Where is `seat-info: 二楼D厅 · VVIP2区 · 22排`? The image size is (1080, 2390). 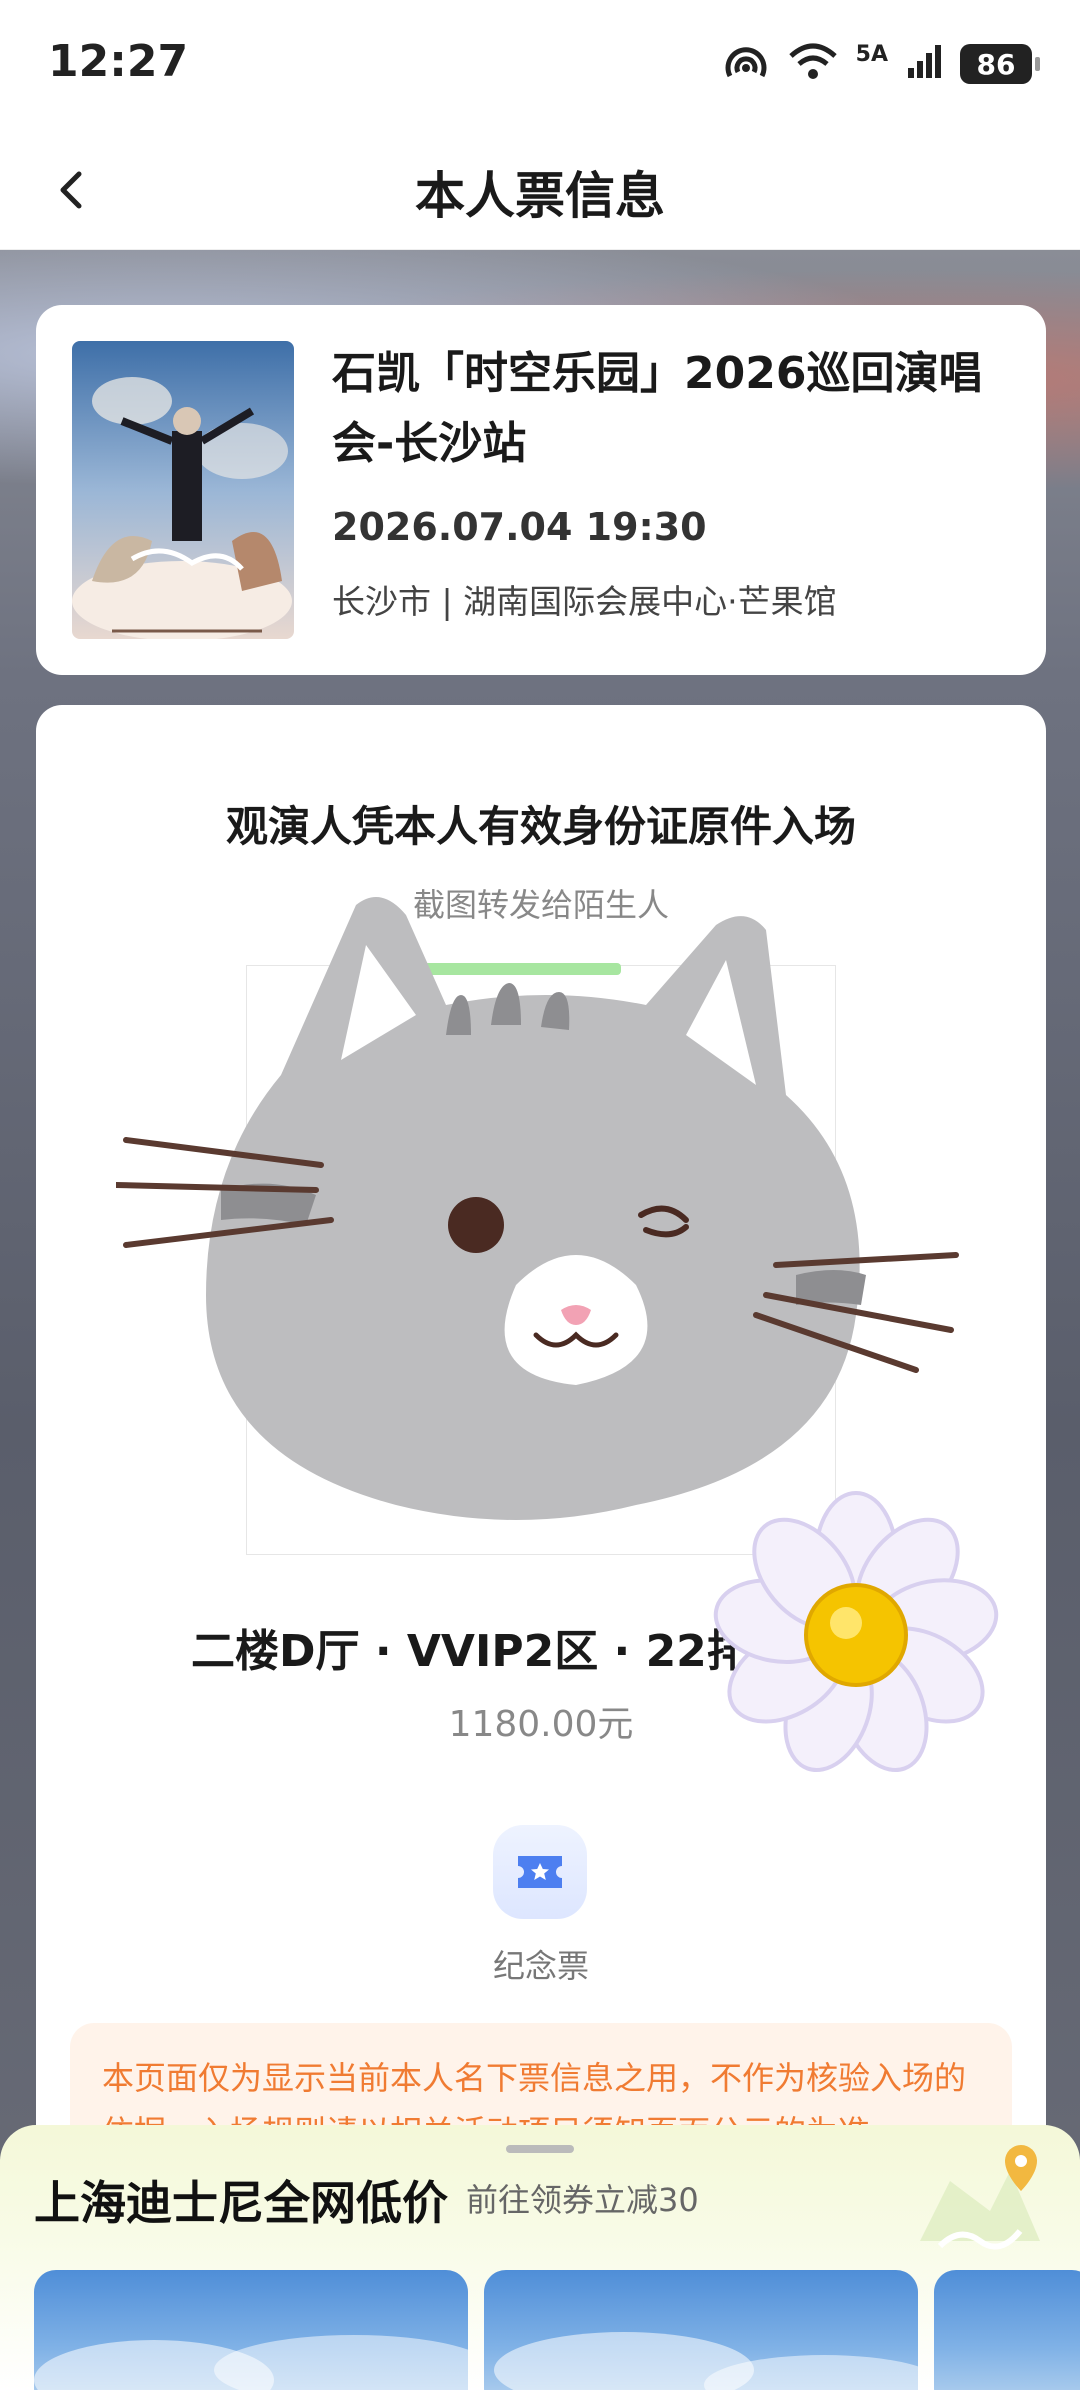
seat-info: 二楼D厅 · VVIP2区 · 22排 is located at coordinates (463, 1651).